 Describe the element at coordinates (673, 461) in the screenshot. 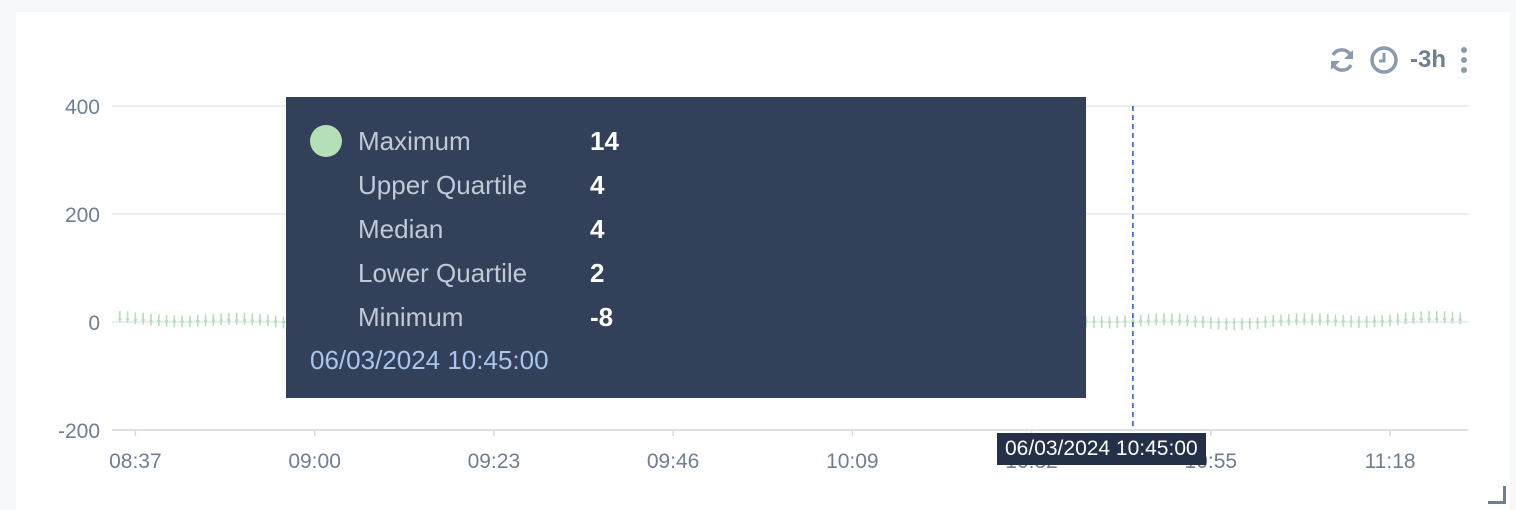

I see `x-tick-label: 09:46` at that location.